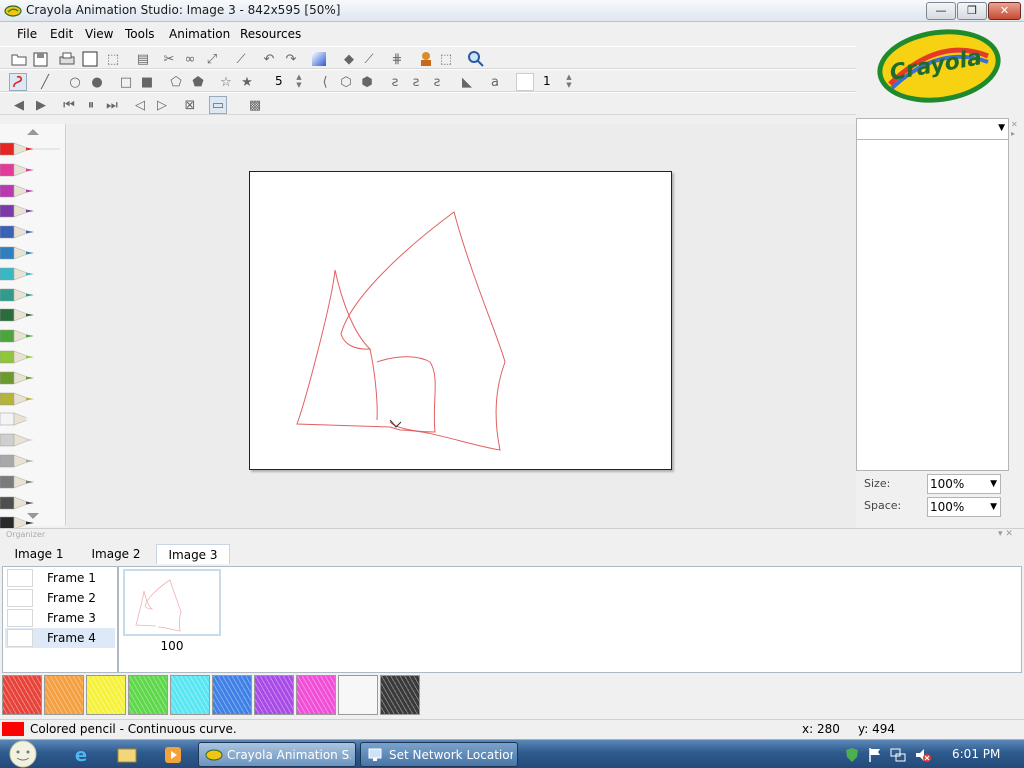  Describe the element at coordinates (932, 129) in the screenshot. I see `stamp-category-select: ▼` at that location.